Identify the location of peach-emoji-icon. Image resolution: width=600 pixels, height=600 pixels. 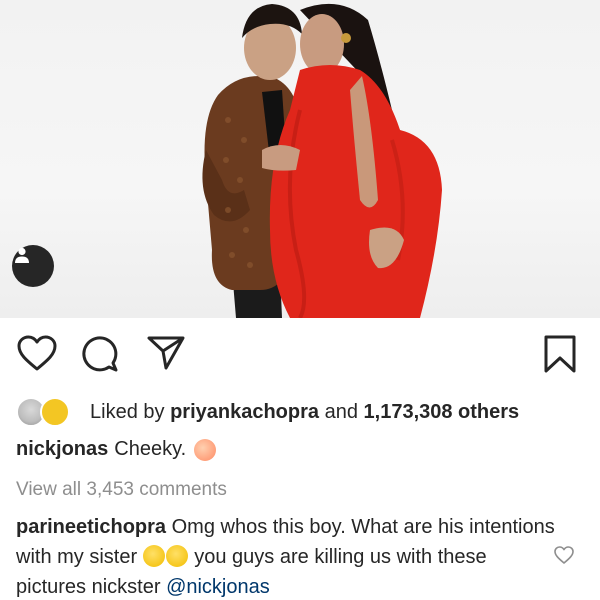
(205, 449).